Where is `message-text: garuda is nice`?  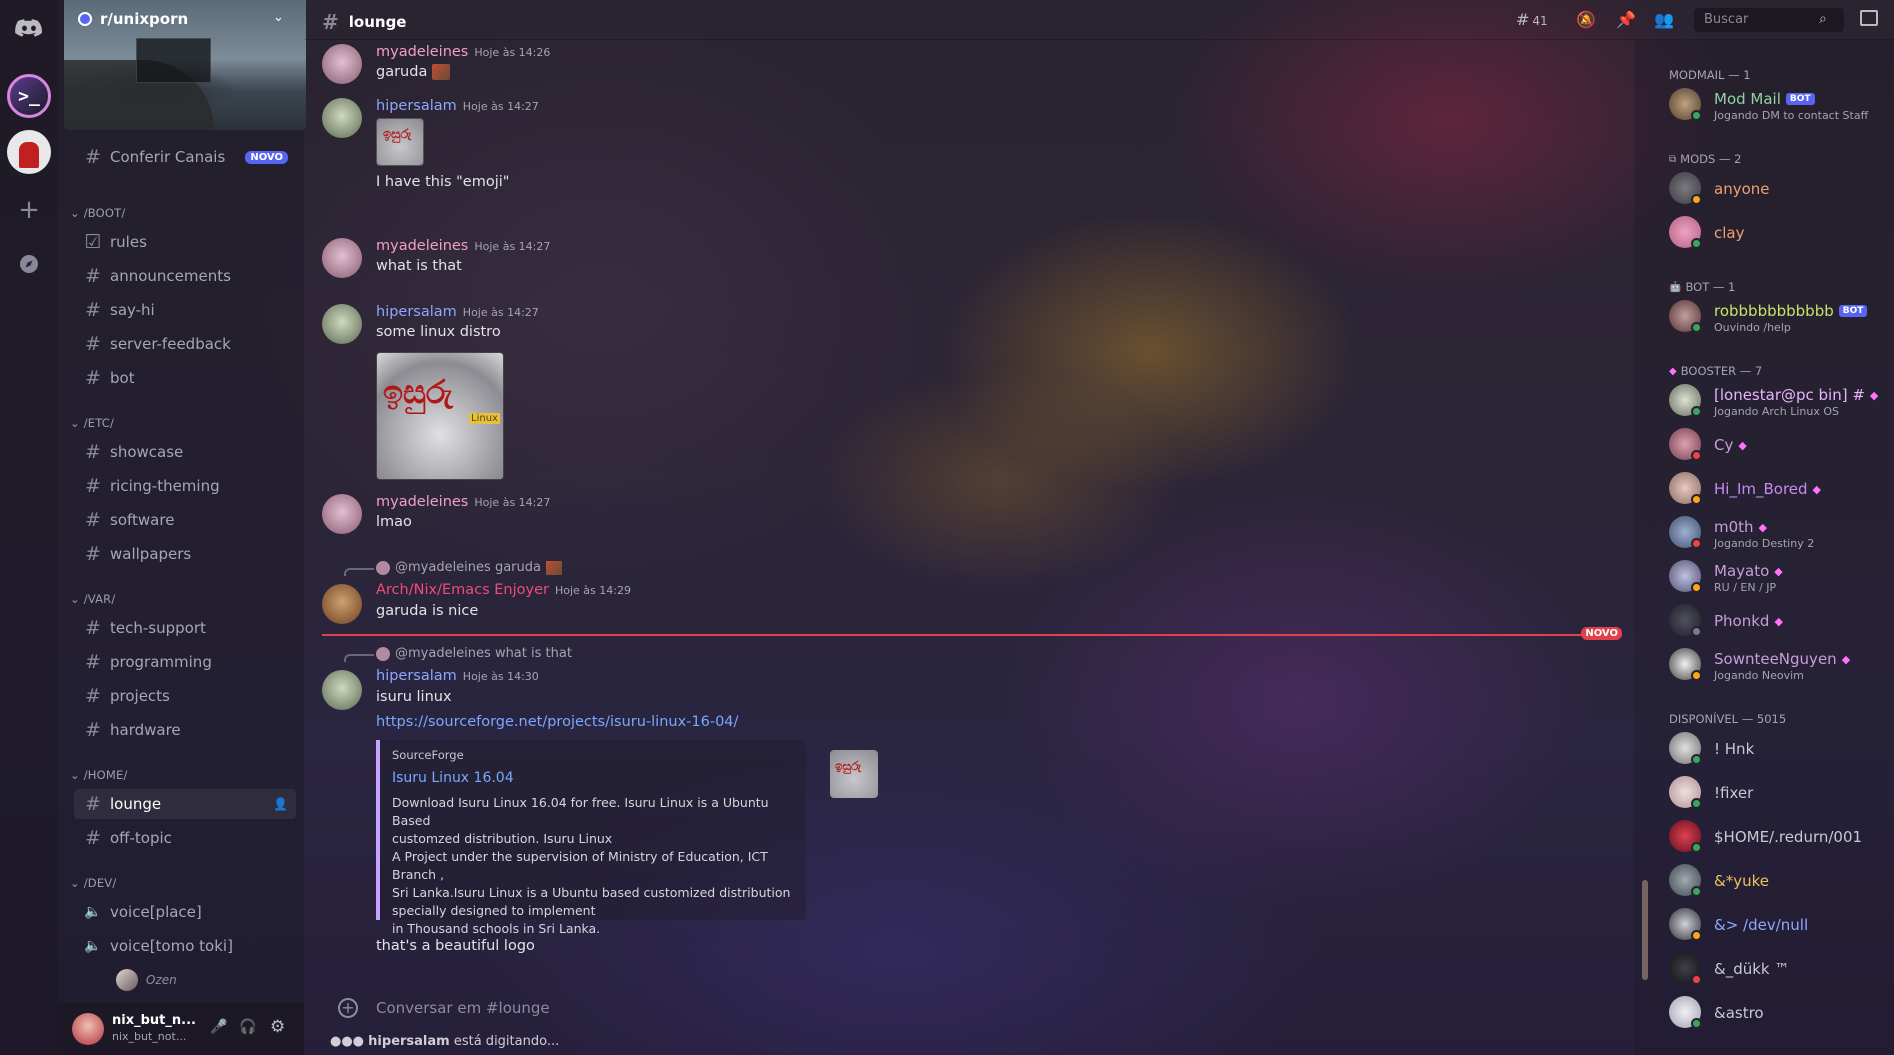 message-text: garuda is nice is located at coordinates (427, 611).